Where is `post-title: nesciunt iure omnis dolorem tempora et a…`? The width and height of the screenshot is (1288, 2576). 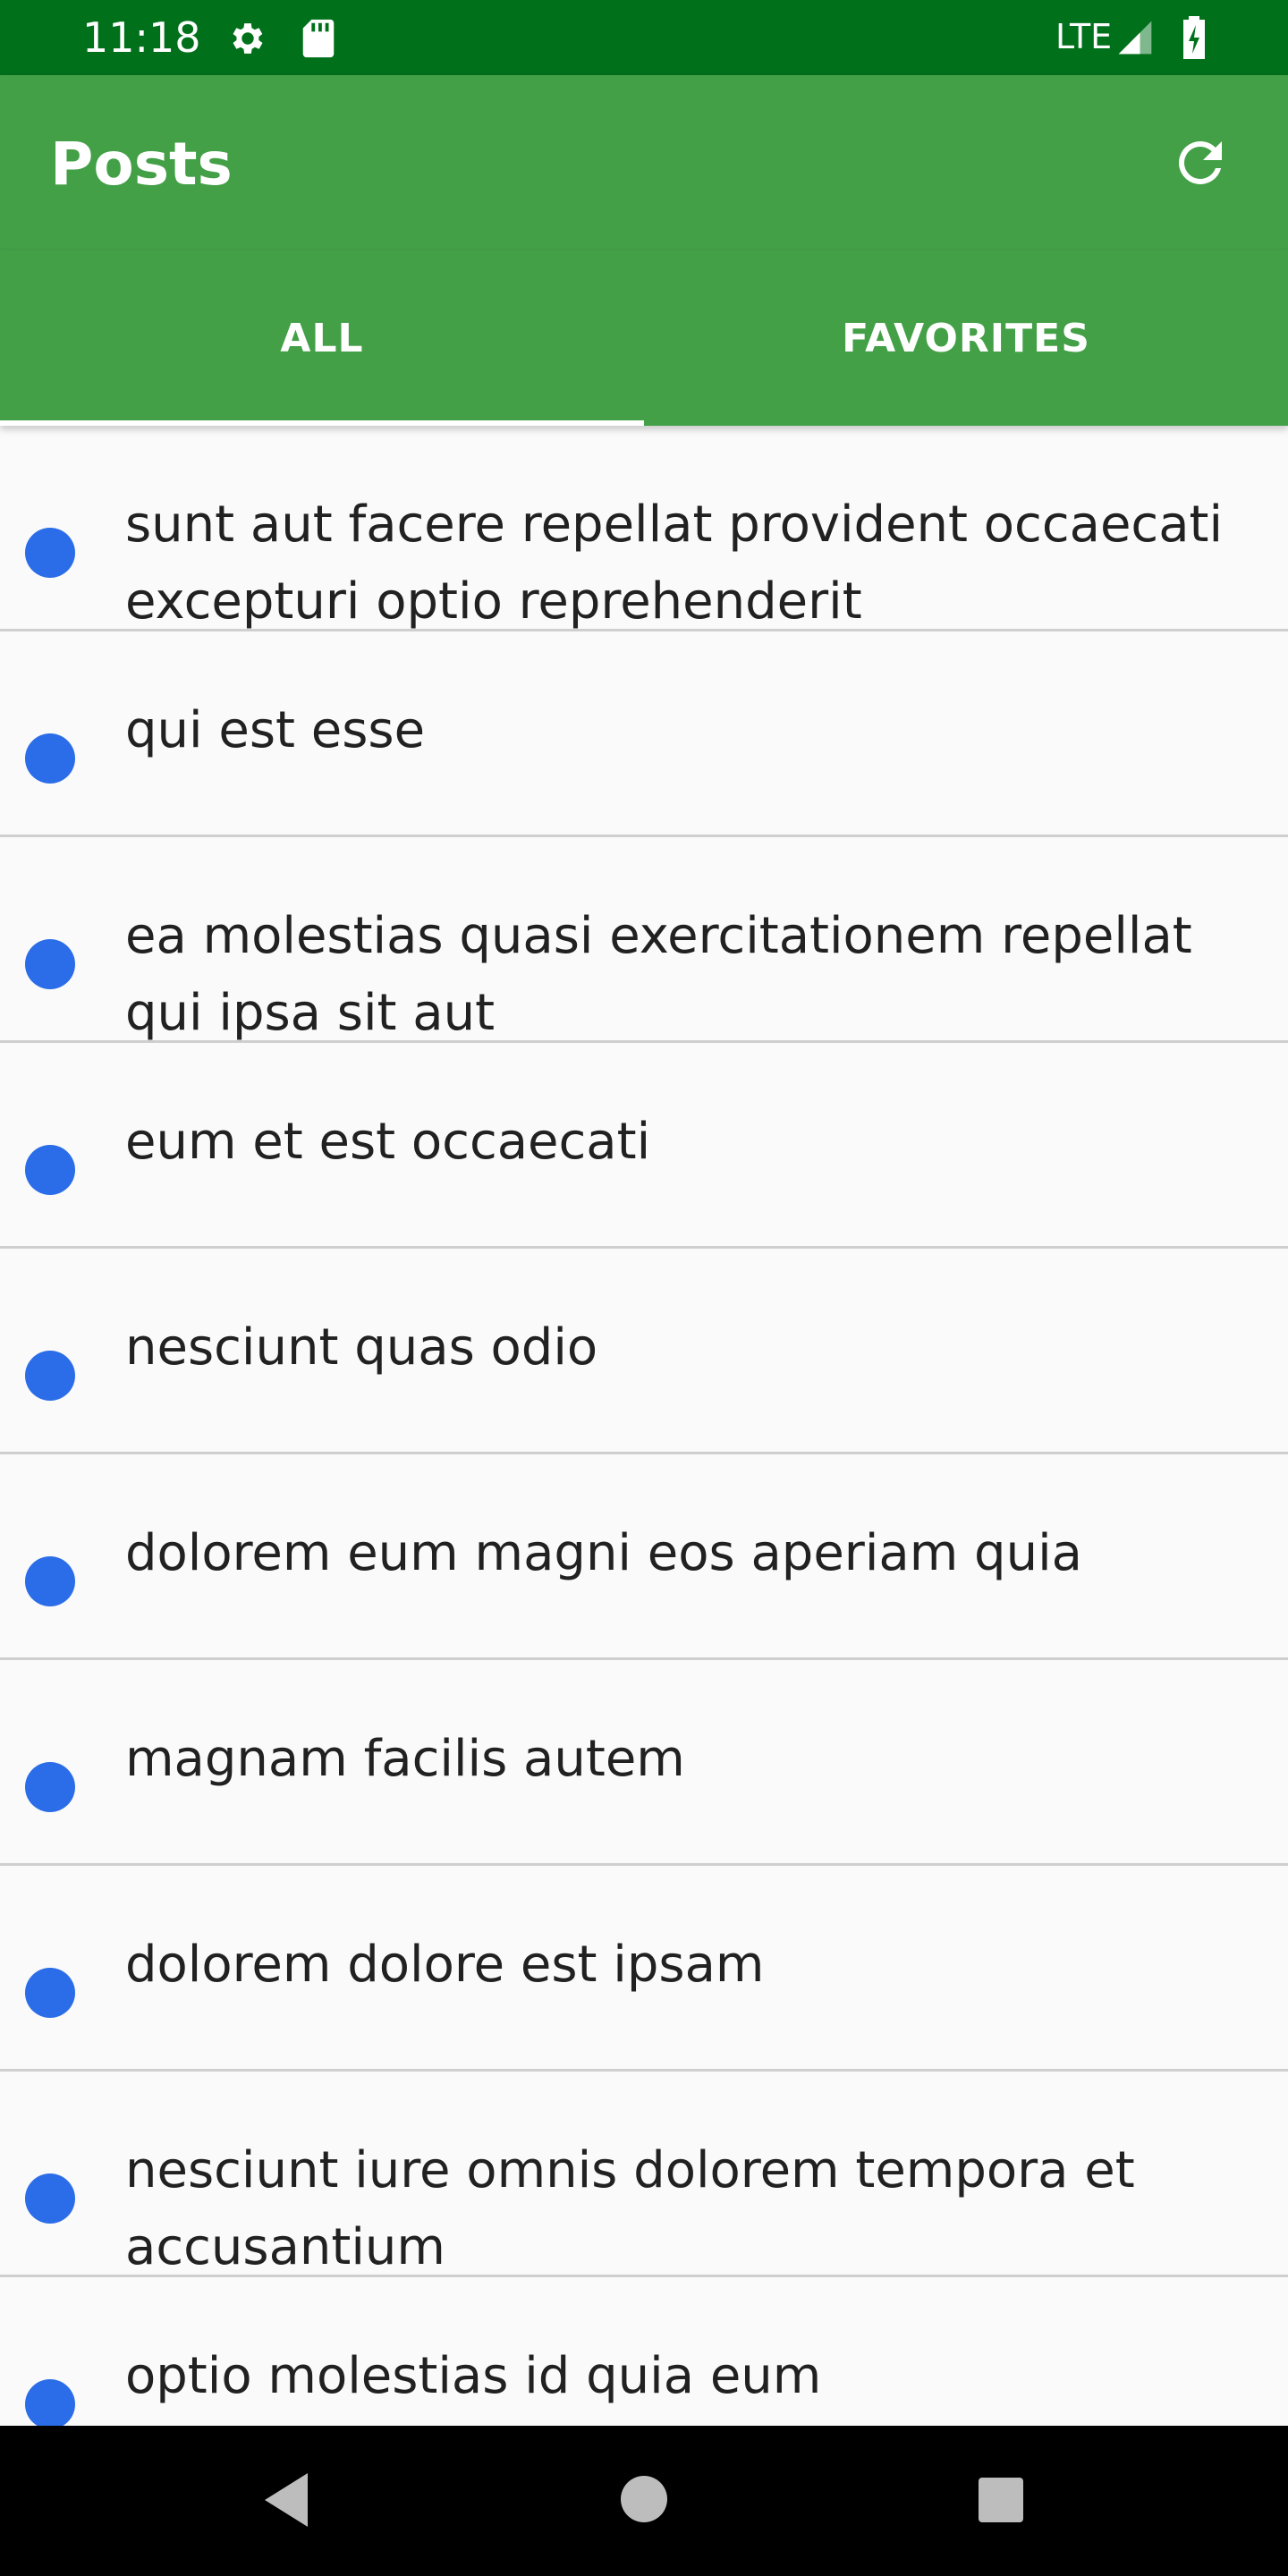
post-title: nesciunt iure omnis dolorem tempora et a… is located at coordinates (630, 2208).